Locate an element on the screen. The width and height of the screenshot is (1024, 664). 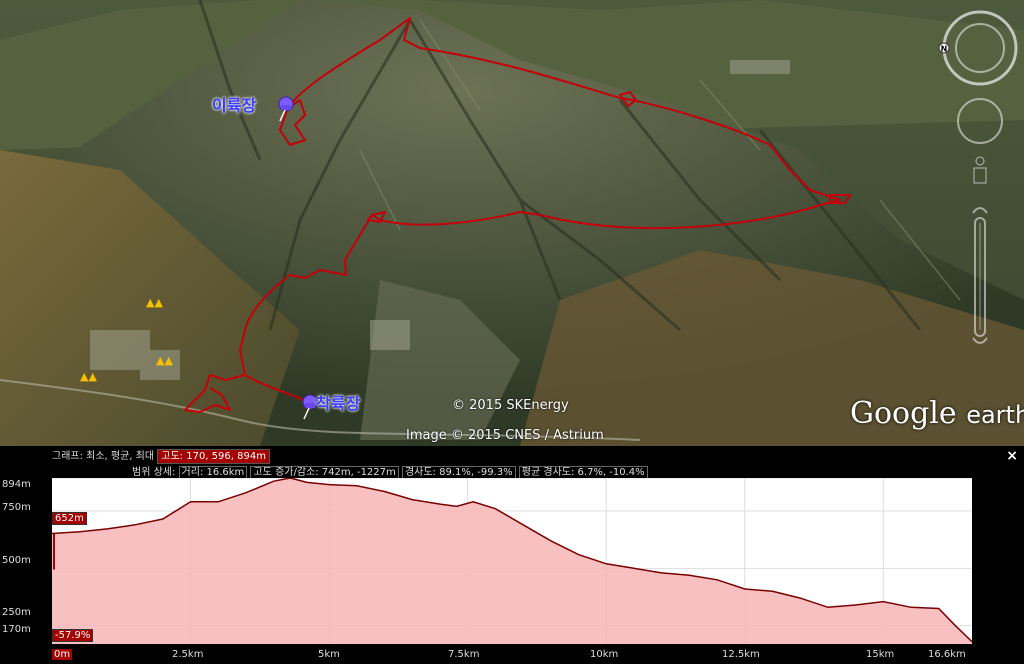
y-tick-label: 250m is located at coordinates (16, 612).